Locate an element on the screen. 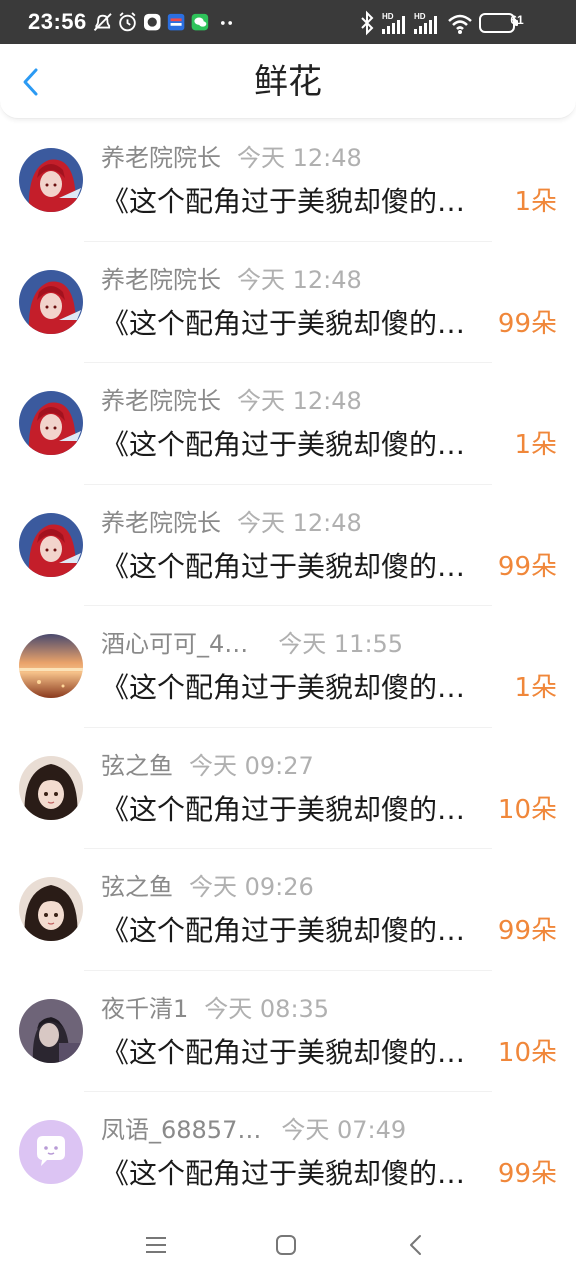 Image resolution: width=576 pixels, height=1280 pixels. sunset-avatar is located at coordinates (51, 666).